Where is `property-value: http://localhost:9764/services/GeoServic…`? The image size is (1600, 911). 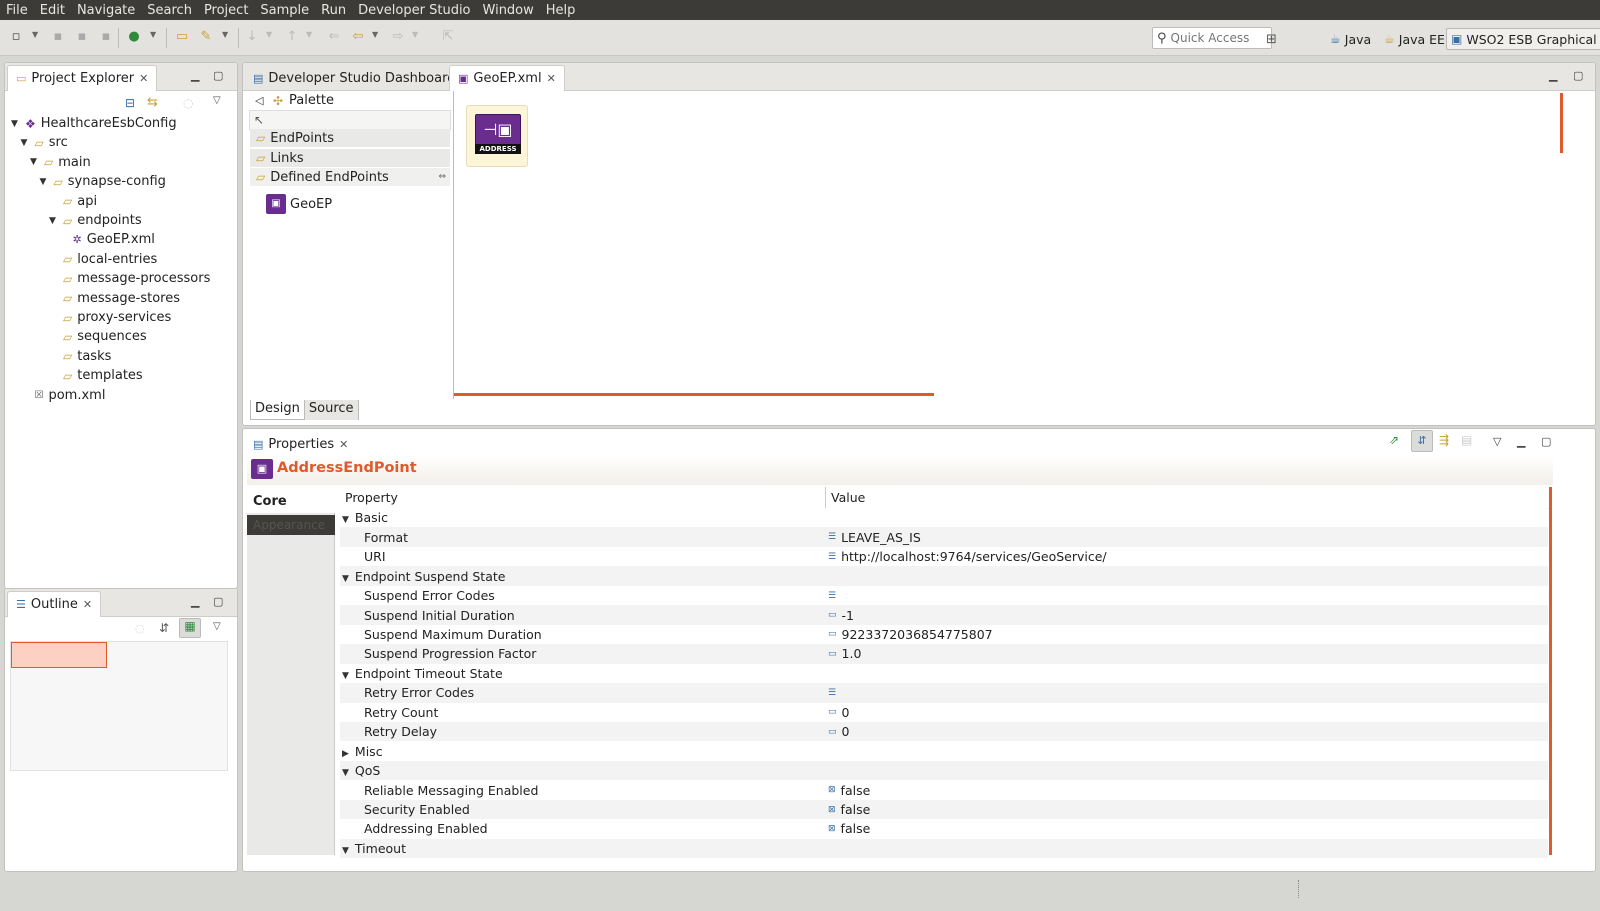
property-value: http://localhost:9764/services/GeoServic… is located at coordinates (974, 556).